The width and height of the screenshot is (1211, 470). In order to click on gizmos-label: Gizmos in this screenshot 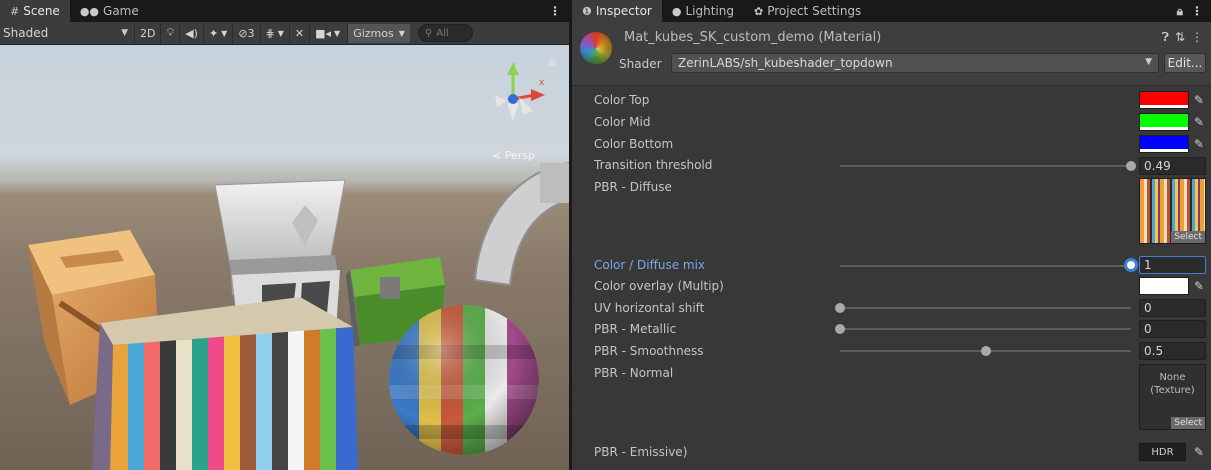, I will do `click(373, 33)`.